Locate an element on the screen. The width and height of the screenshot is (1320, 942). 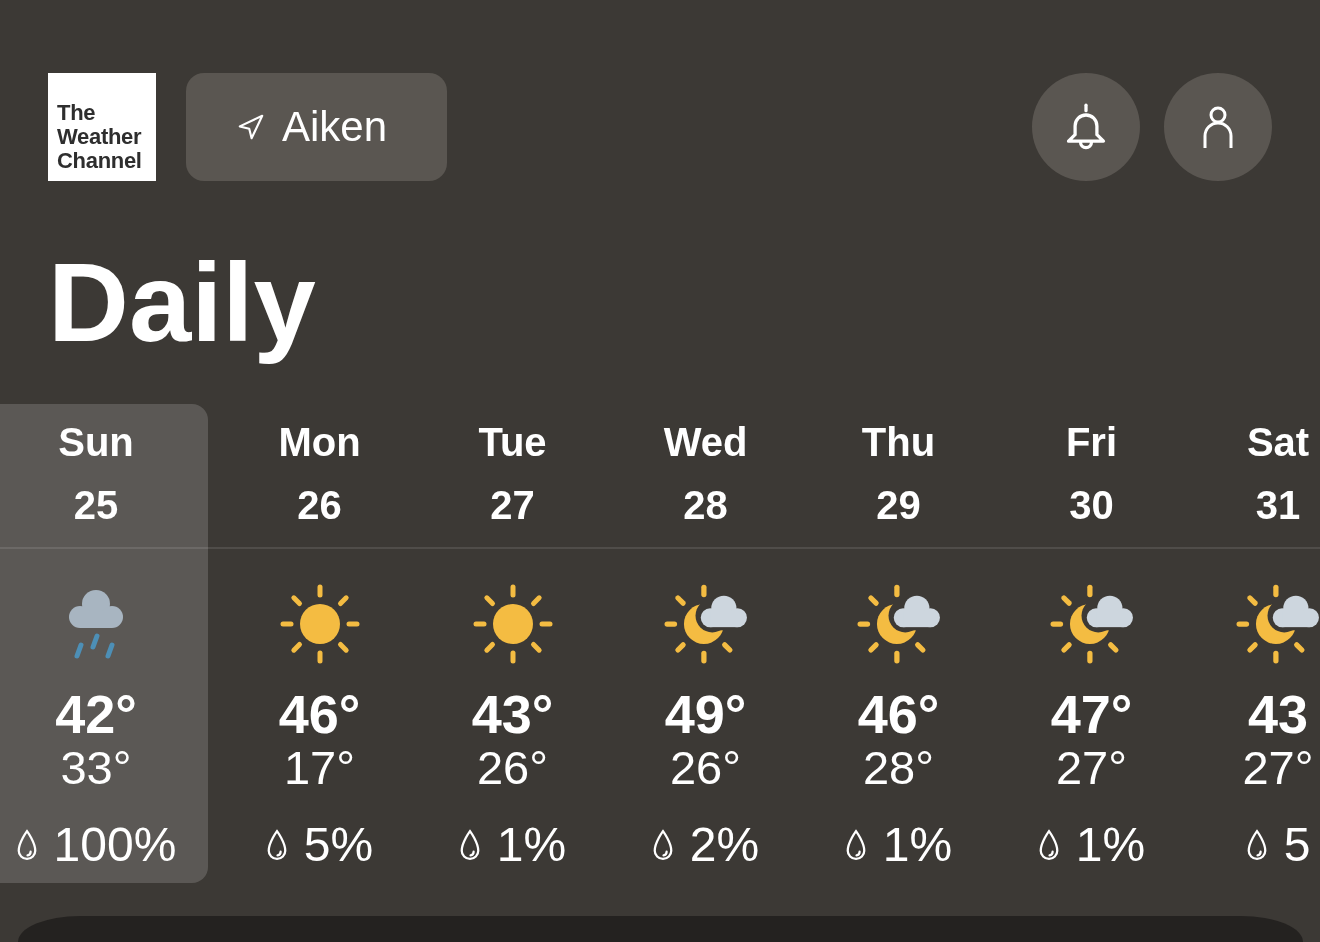
precip-chance: 100% is located at coordinates (115, 845).